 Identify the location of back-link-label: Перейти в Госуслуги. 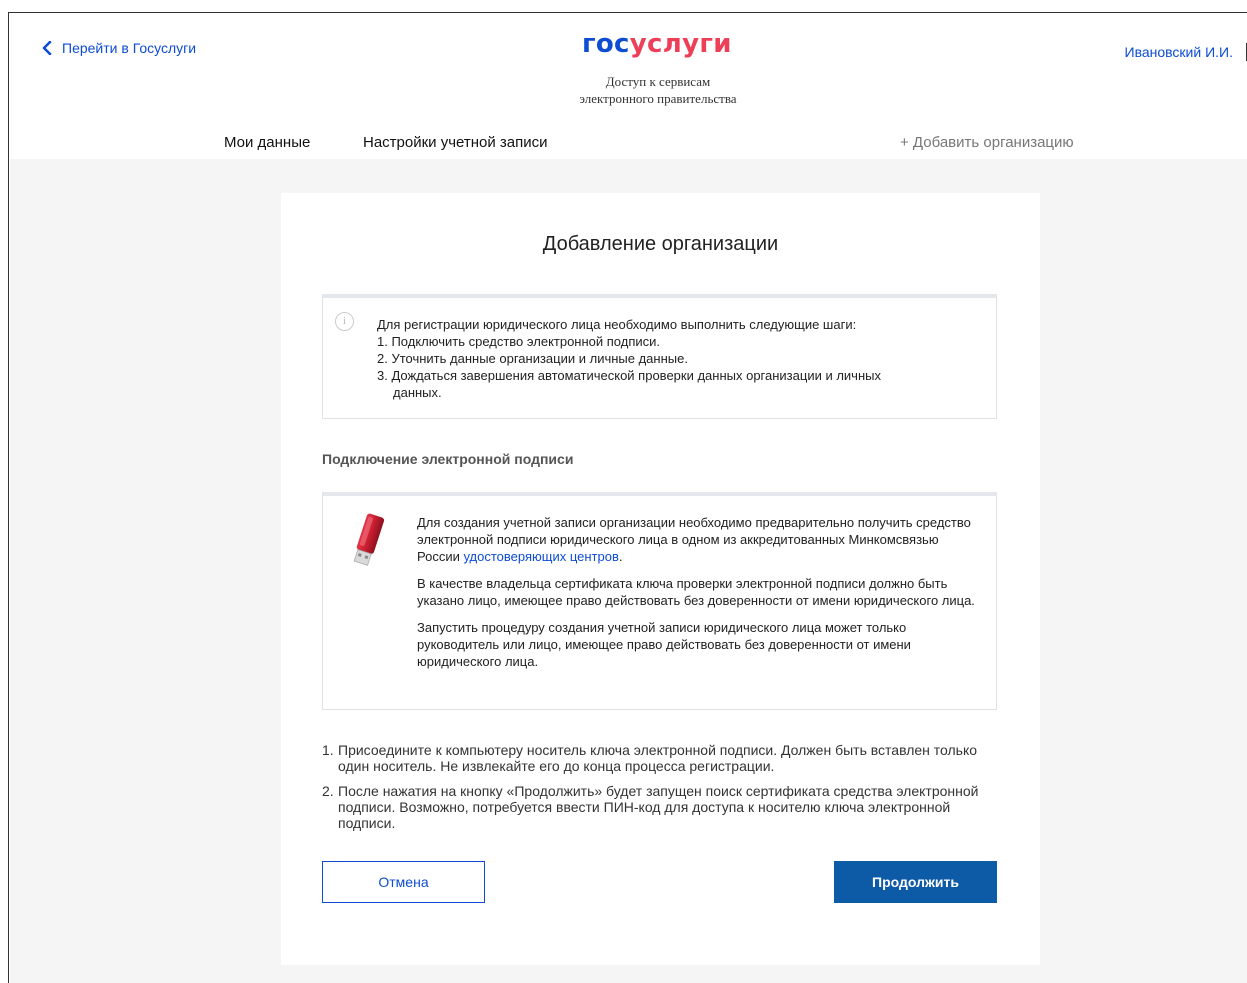
(129, 48).